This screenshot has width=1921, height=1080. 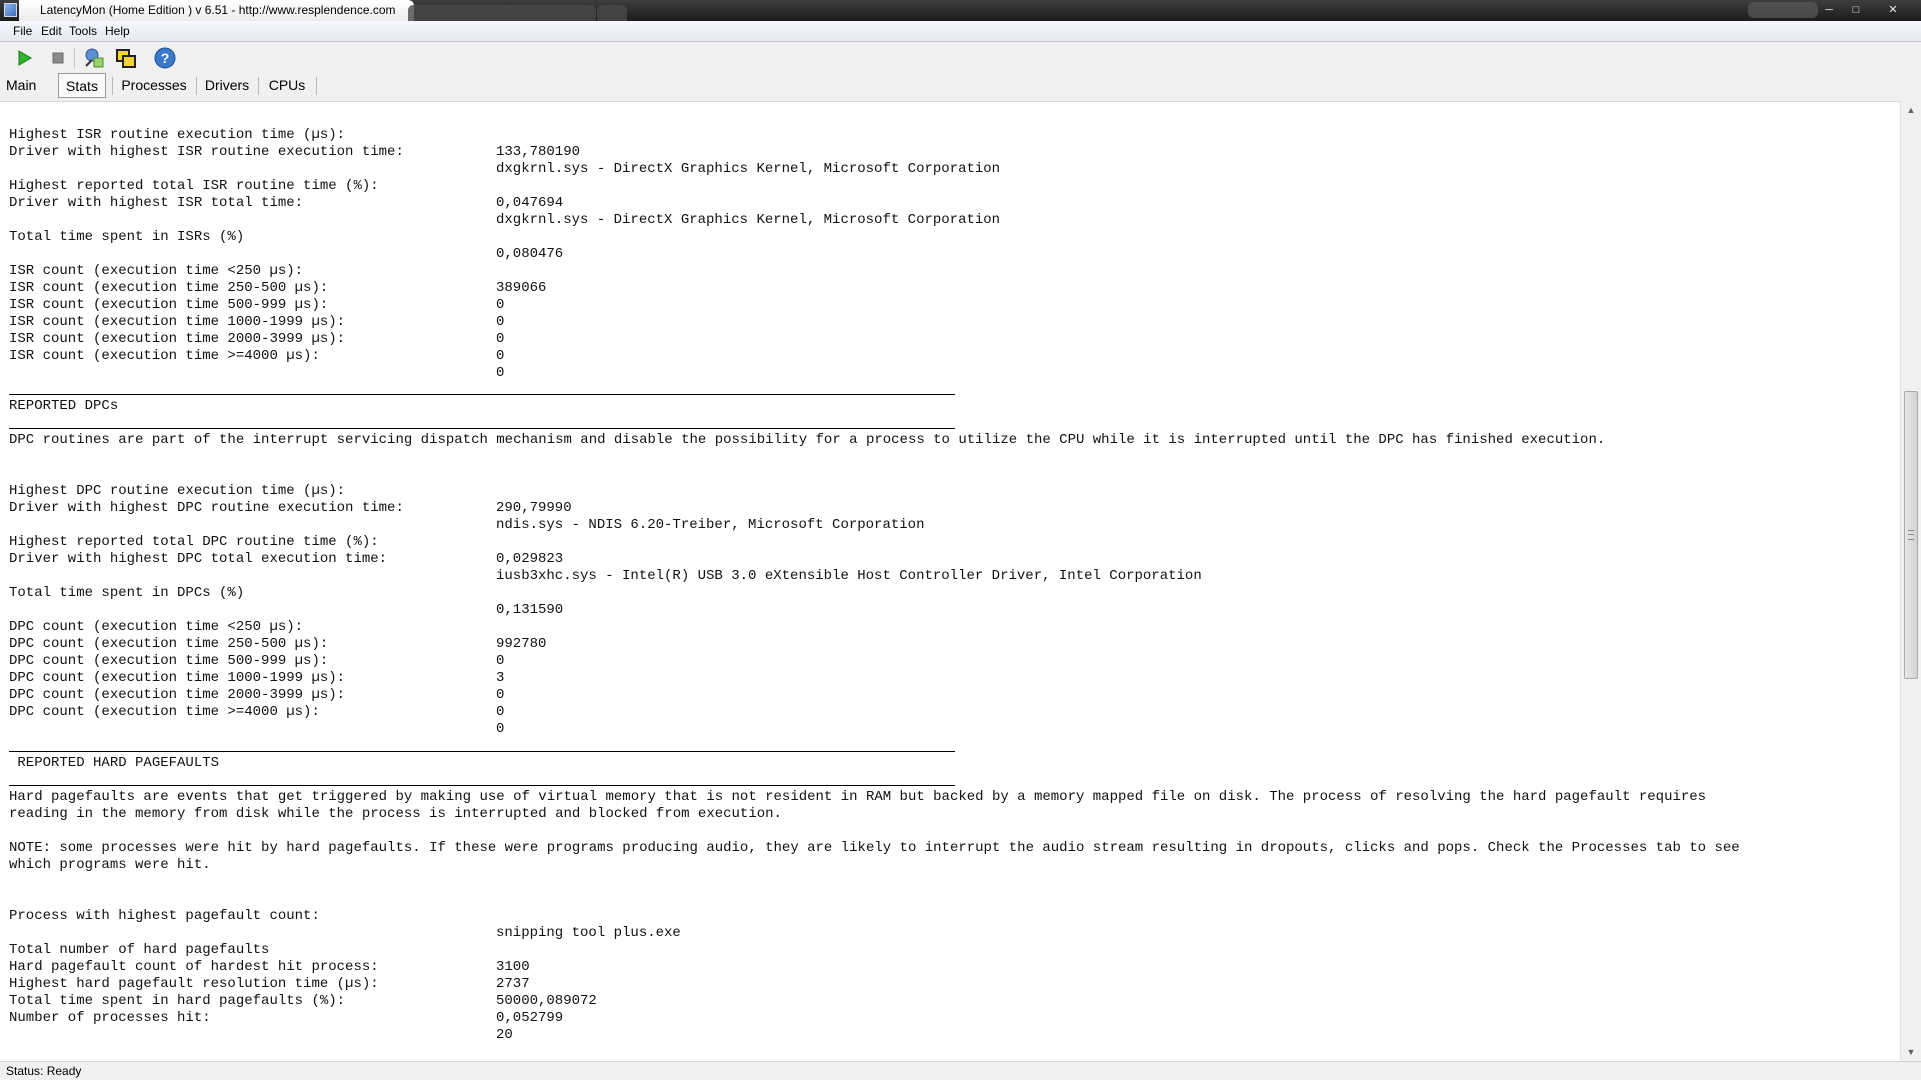 What do you see at coordinates (114, 763) in the screenshot?
I see `pagefault-section-header: REPORTED HARD PAGEFAULTS` at bounding box center [114, 763].